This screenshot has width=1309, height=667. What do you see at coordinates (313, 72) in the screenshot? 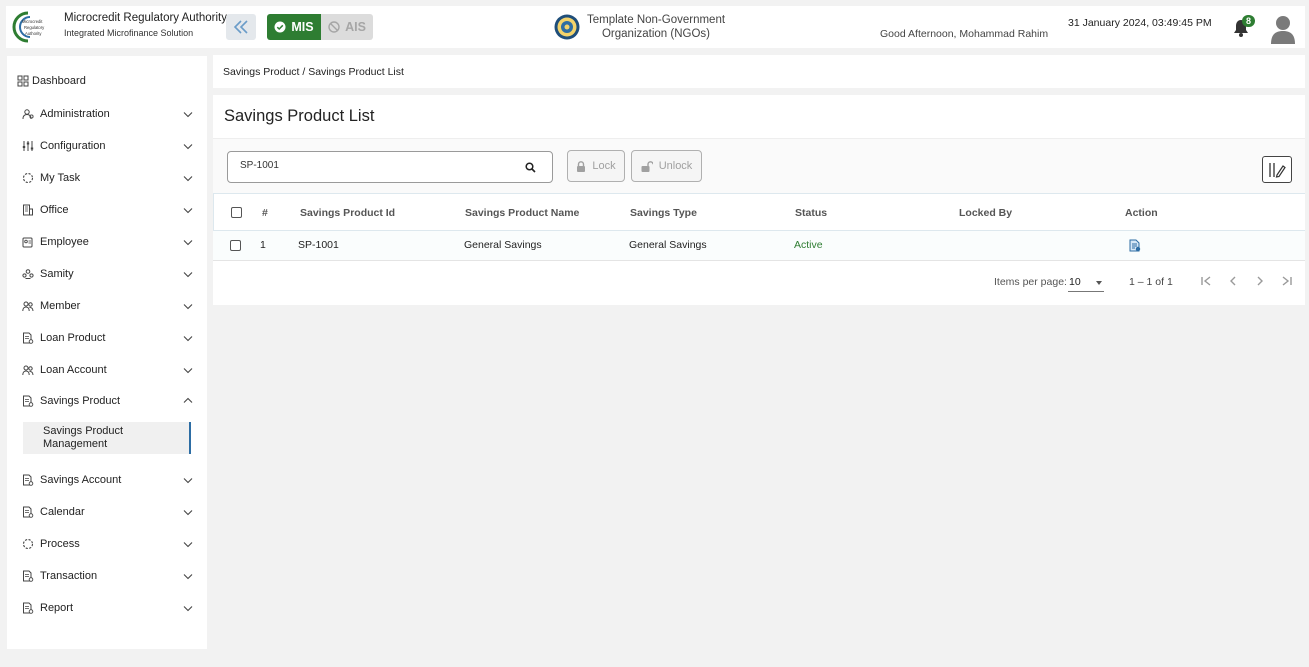
I see `breadcrumb-path: Savings Product / Savings Product List` at bounding box center [313, 72].